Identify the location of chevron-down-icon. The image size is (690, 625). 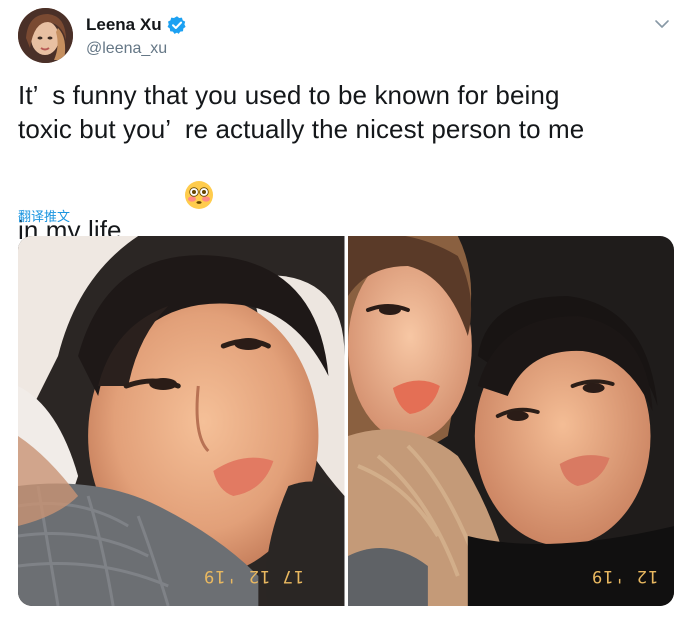
(662, 24).